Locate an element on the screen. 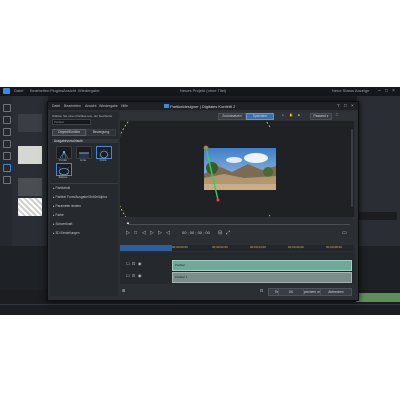  play-icon: ▷ is located at coordinates (128, 233).